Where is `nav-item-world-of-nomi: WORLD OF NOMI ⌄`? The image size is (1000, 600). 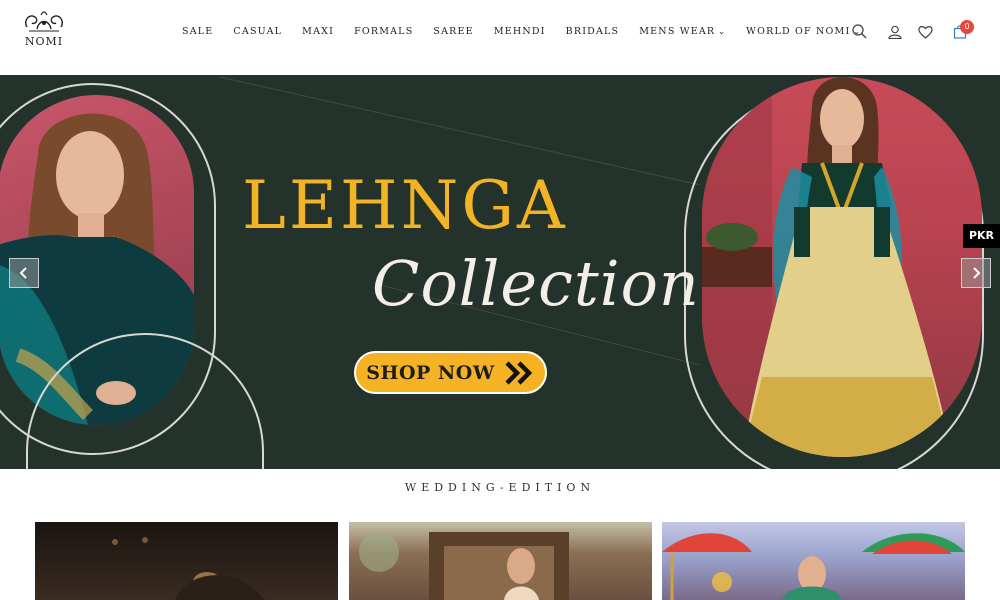 nav-item-world-of-nomi: WORLD OF NOMI ⌄ is located at coordinates (803, 31).